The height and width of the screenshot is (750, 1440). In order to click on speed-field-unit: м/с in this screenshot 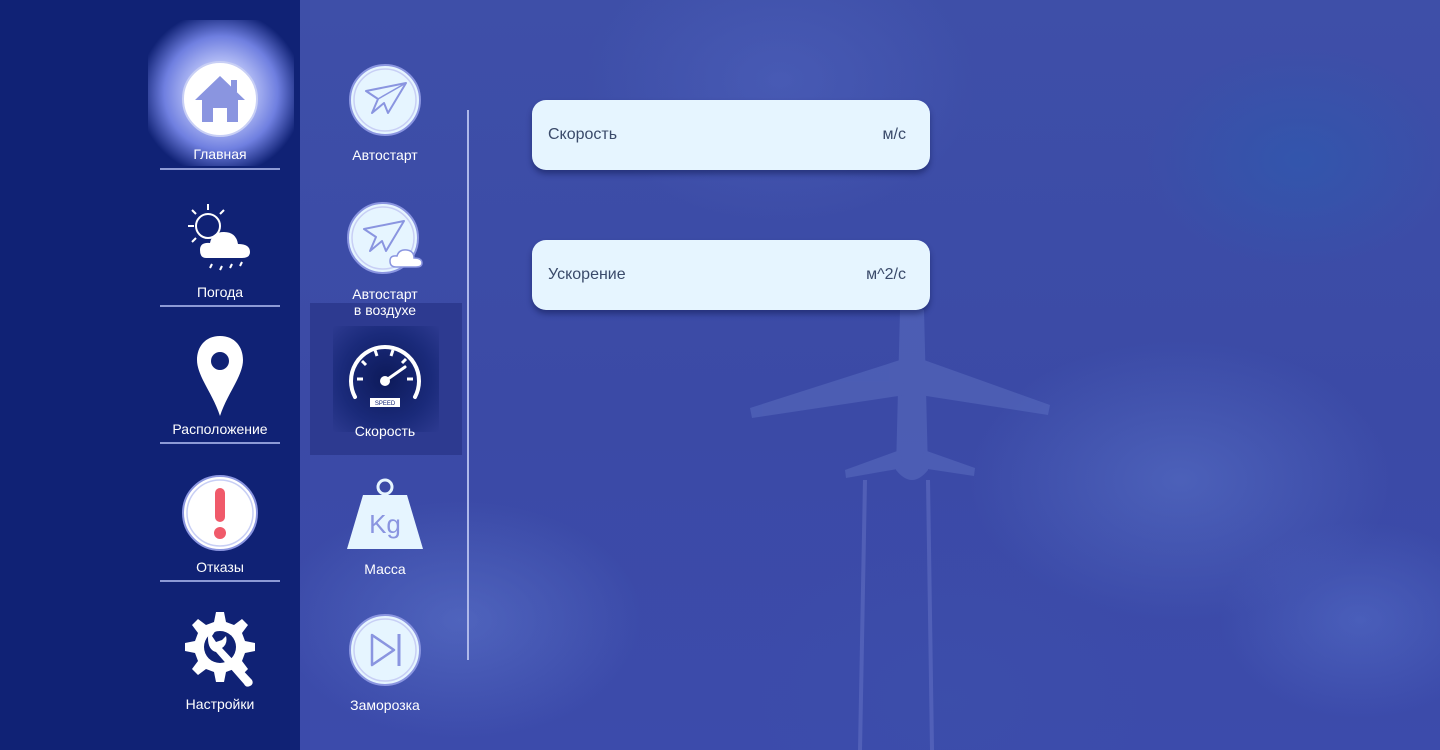, I will do `click(894, 134)`.